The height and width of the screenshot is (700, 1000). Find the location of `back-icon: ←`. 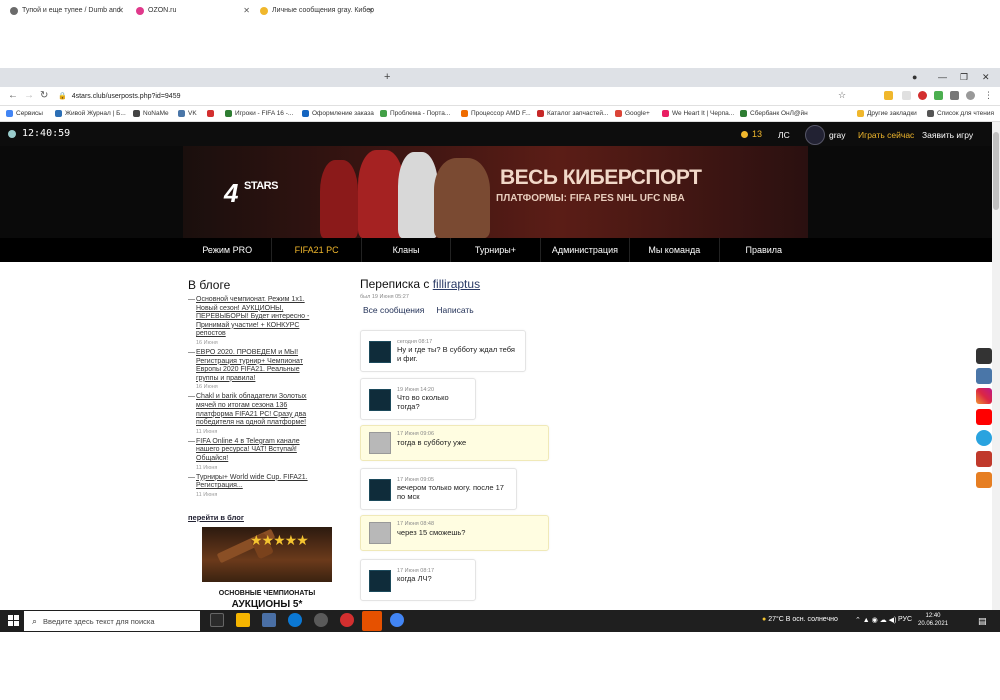

back-icon: ← is located at coordinates (13, 95).